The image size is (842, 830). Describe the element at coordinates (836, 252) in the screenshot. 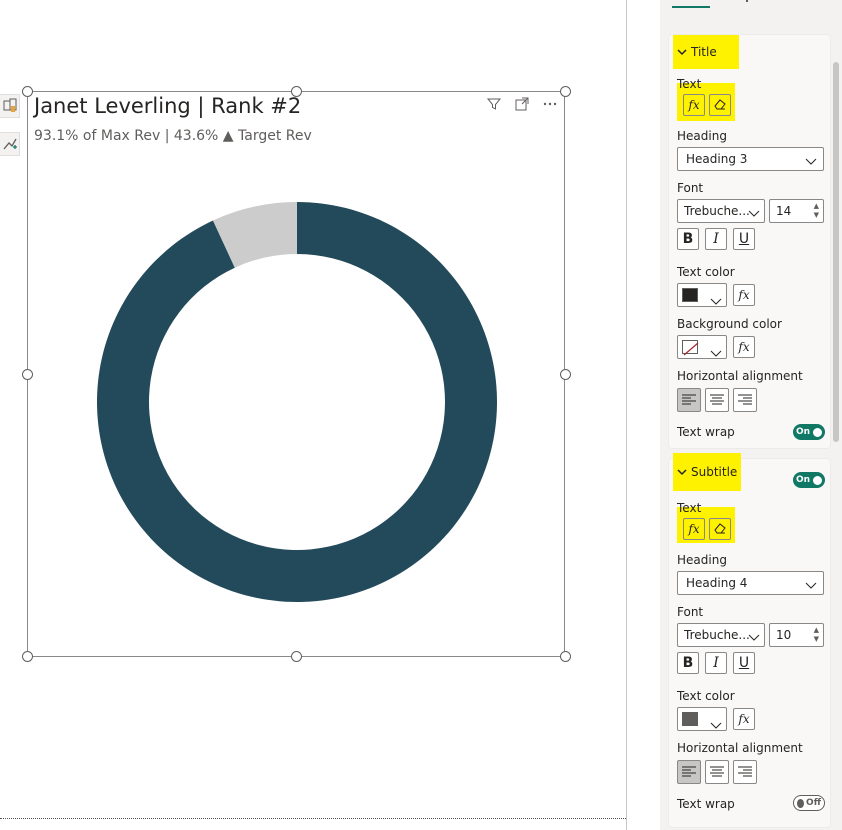

I see `format-pane-scrollbar` at that location.